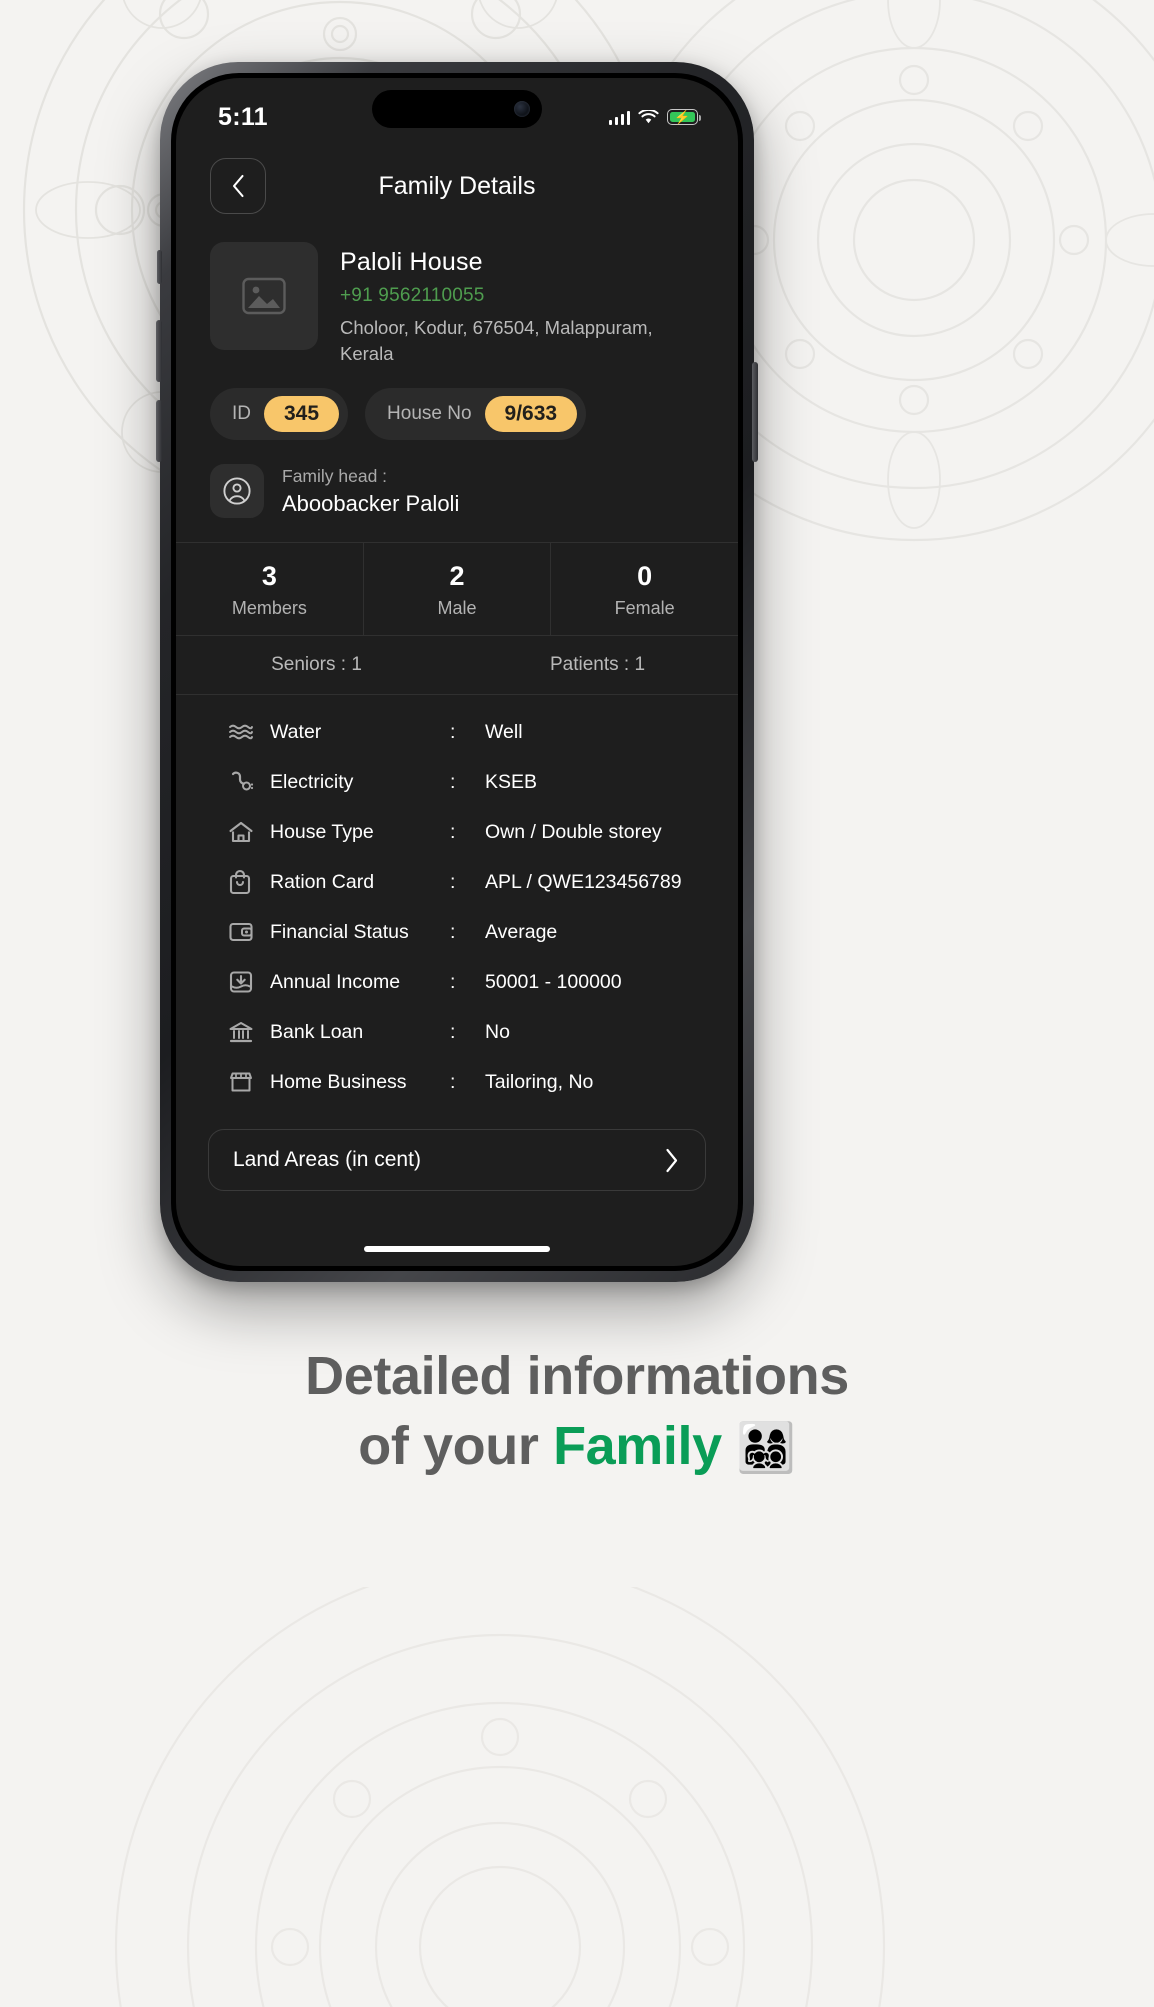  What do you see at coordinates (766, 1448) in the screenshot?
I see `family-emoji-icon: 👨‍👩‍👧‍👦` at bounding box center [766, 1448].